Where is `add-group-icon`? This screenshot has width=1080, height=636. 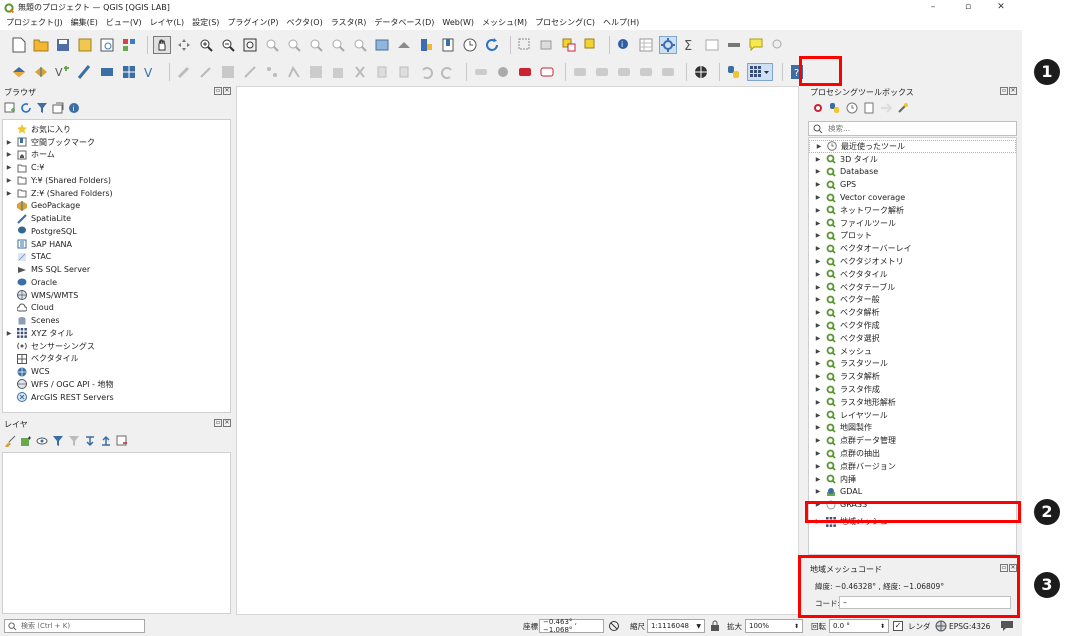
add-group-icon is located at coordinates (26, 441).